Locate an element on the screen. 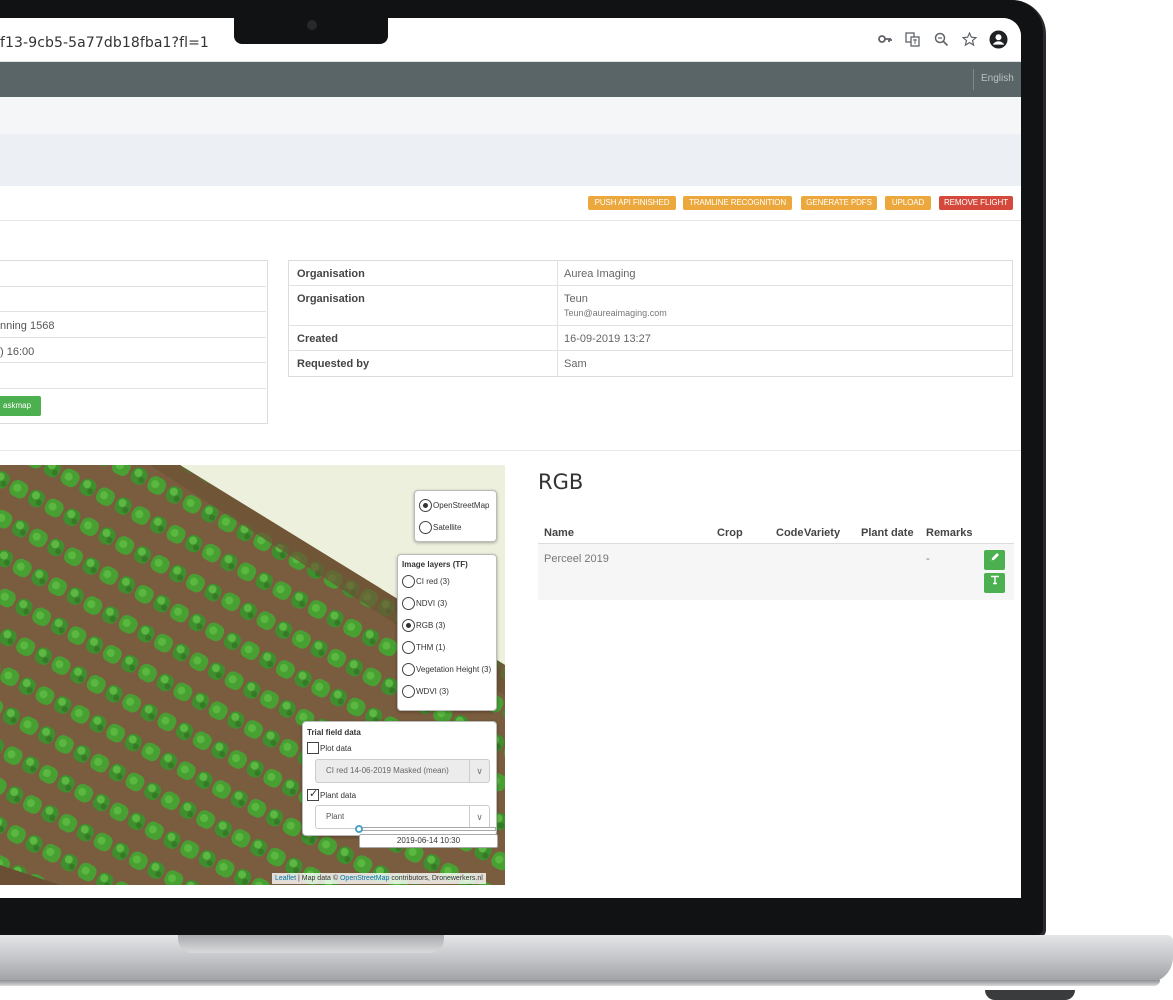 This screenshot has width=1173, height=1000. edit-button is located at coordinates (994, 560).